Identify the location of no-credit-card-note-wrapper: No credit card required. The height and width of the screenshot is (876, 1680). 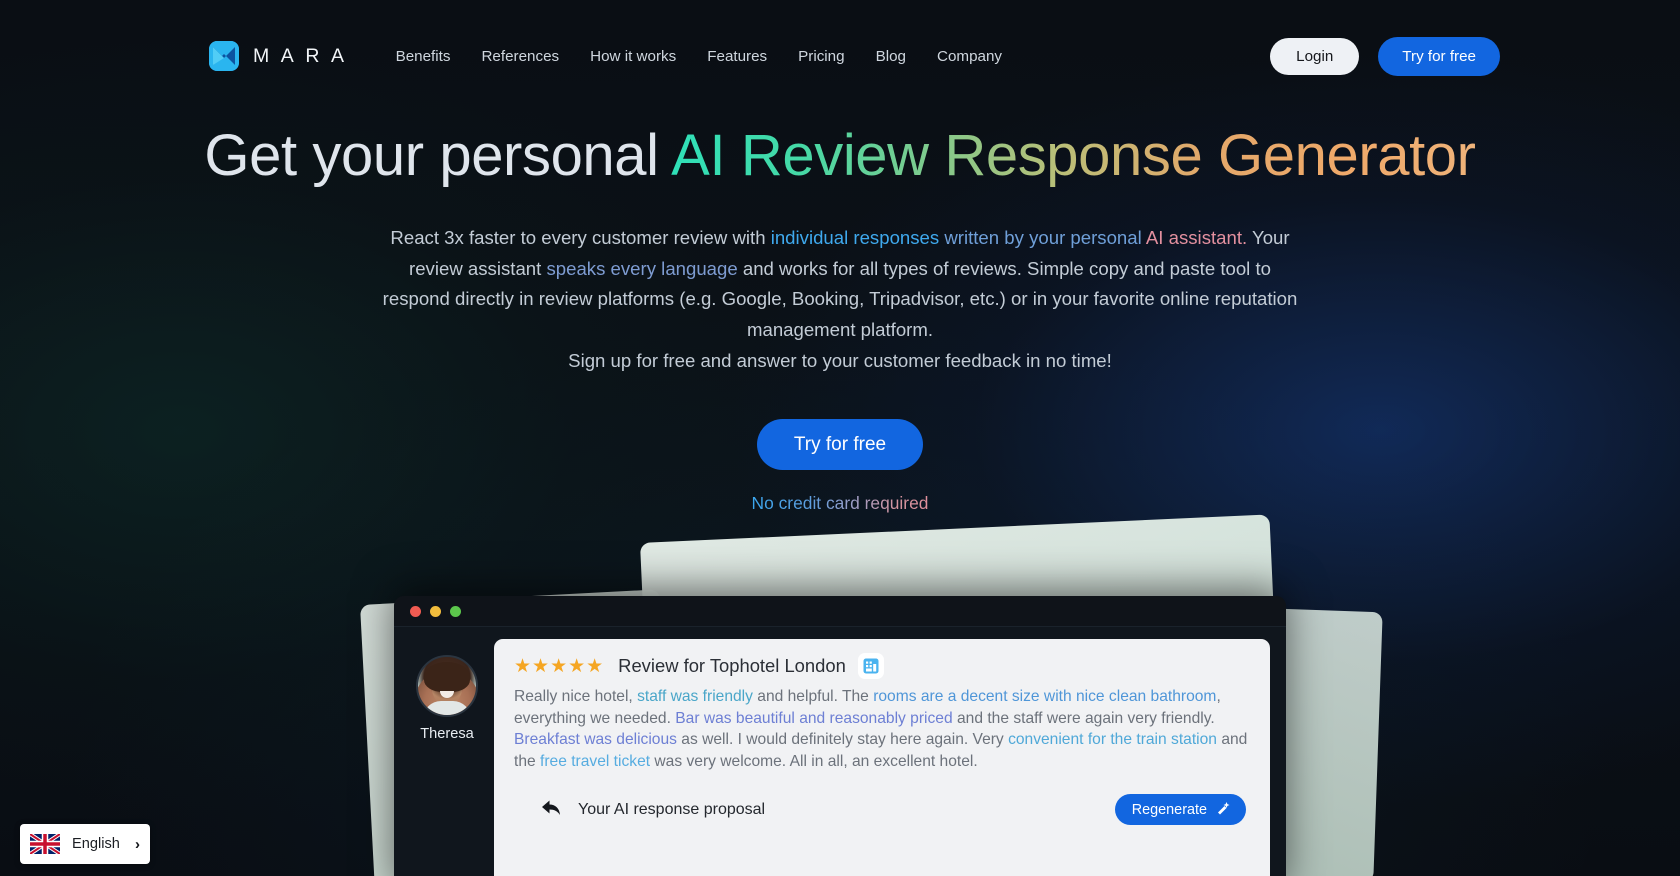
(840, 492).